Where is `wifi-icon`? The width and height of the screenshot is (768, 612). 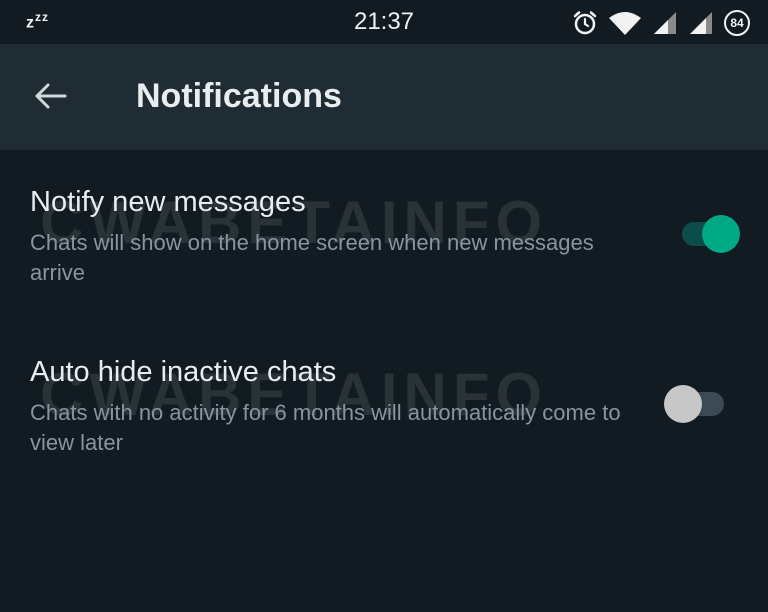 wifi-icon is located at coordinates (625, 23).